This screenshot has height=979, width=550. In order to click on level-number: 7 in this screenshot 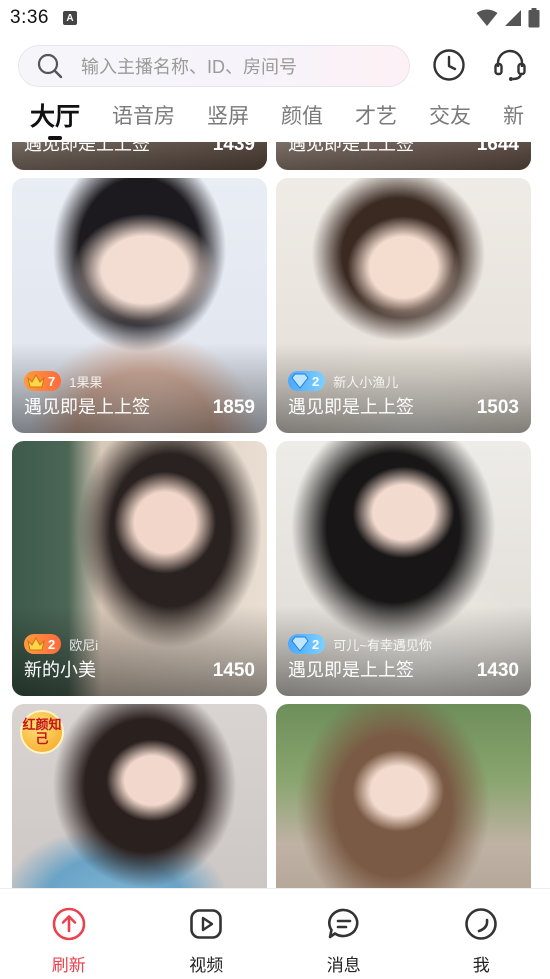, I will do `click(52, 381)`.